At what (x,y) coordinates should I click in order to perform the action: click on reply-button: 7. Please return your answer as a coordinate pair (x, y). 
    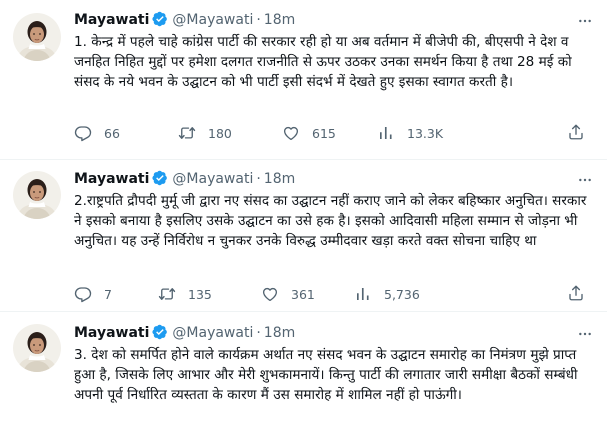
    Looking at the image, I should click on (93, 294).